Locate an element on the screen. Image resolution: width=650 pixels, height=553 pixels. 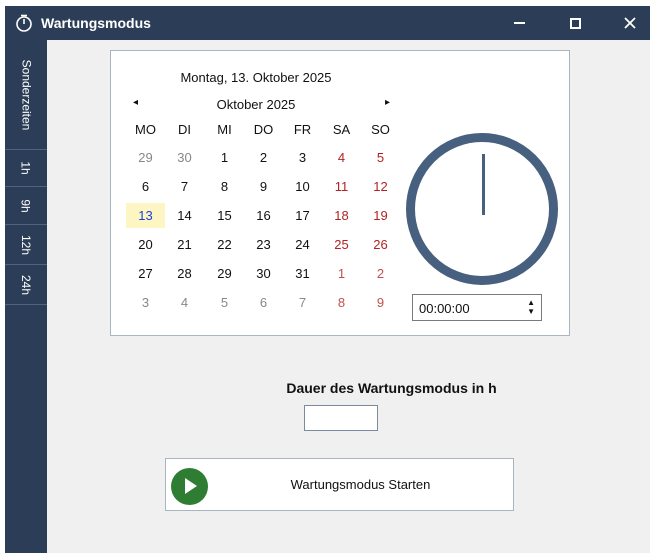
time-picker: 00:00:00 ▲ ▼ is located at coordinates (477, 307).